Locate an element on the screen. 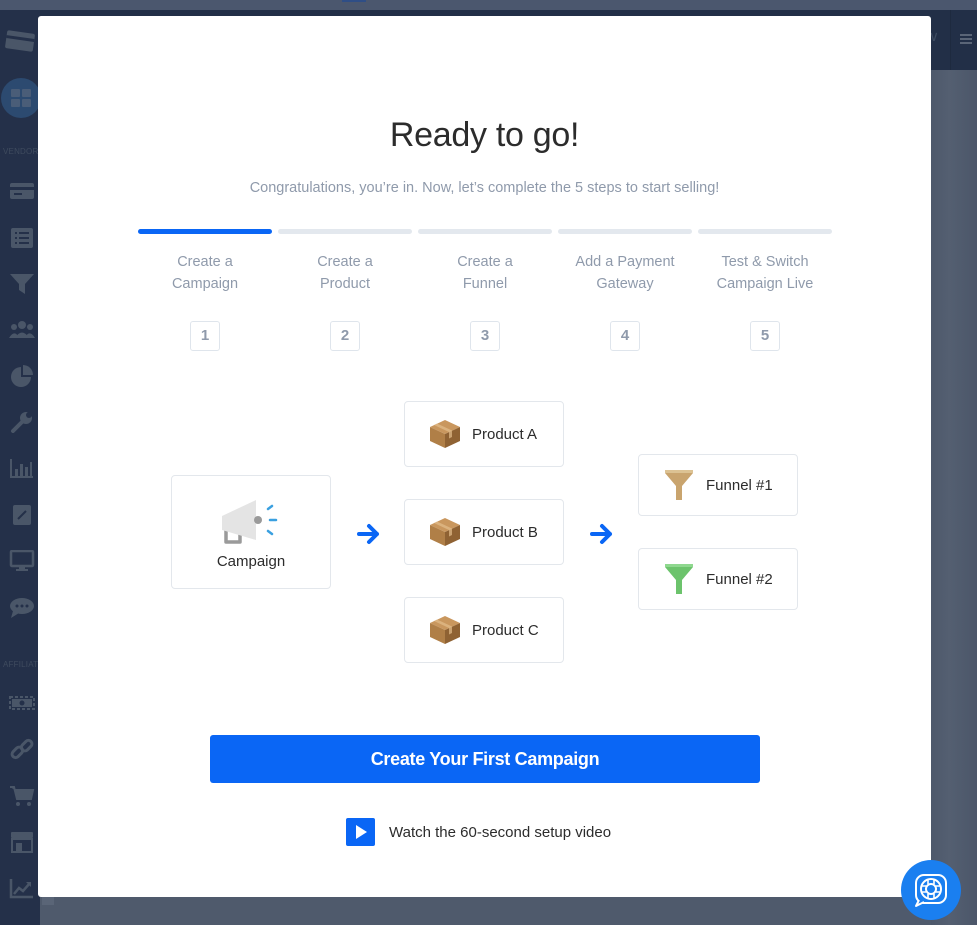 The image size is (977, 925). product-label: Product A is located at coordinates (505, 434).